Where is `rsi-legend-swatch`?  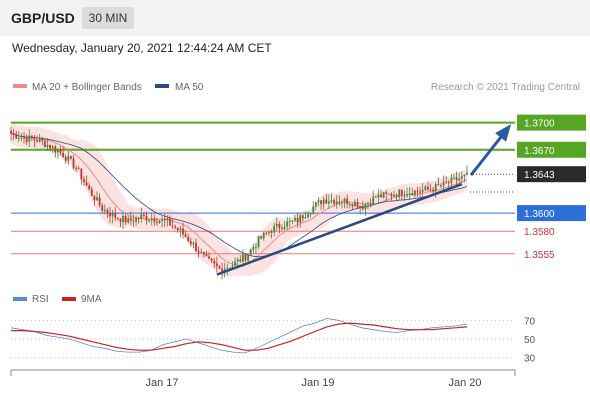 rsi-legend-swatch is located at coordinates (20, 299).